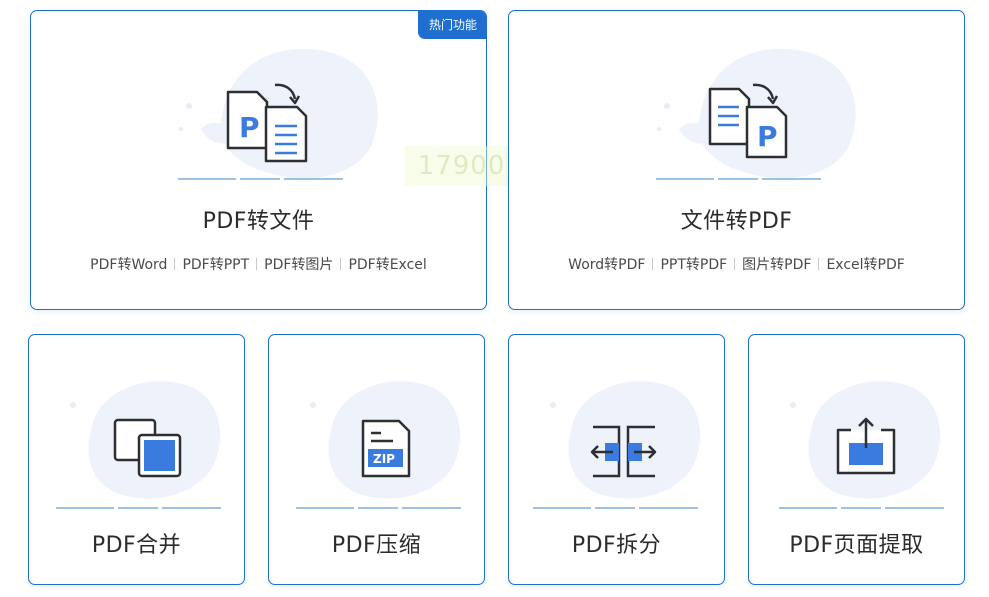  I want to click on link-image-to-pdf: 图片转PDF, so click(776, 265).